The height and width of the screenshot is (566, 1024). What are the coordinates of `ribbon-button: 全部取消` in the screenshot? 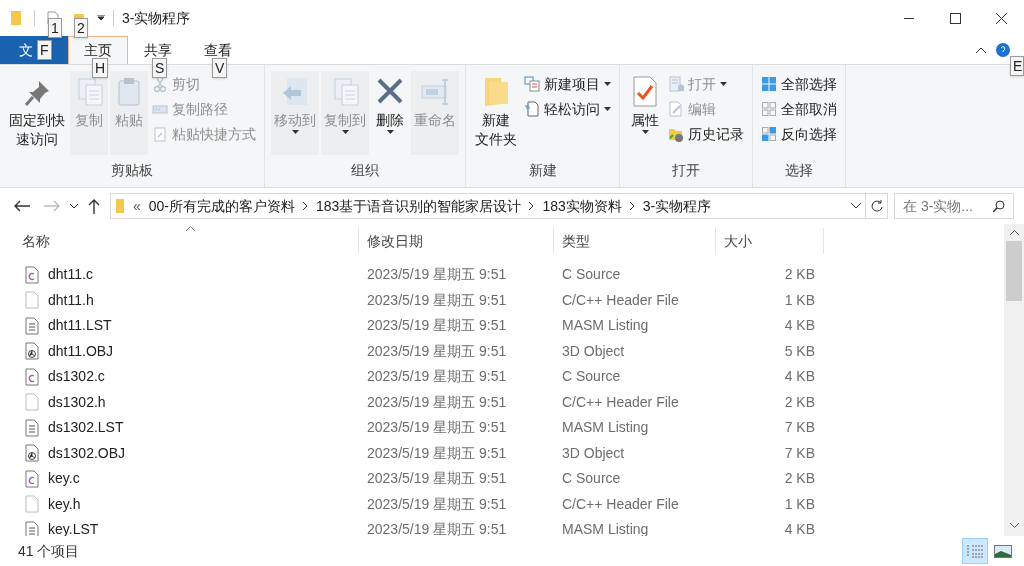 It's located at (799, 109).